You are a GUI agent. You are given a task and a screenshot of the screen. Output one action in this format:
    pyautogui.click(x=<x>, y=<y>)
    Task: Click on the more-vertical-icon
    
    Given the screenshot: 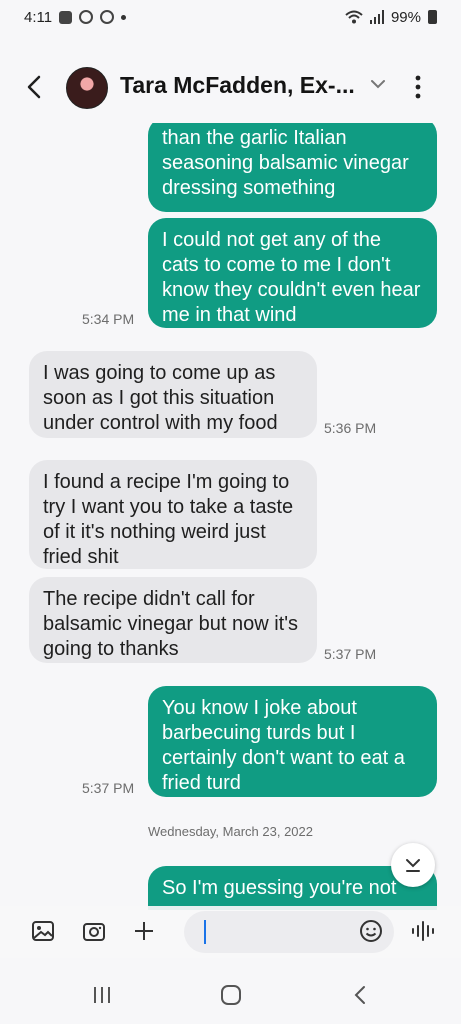 What is the action you would take?
    pyautogui.click(x=418, y=87)
    